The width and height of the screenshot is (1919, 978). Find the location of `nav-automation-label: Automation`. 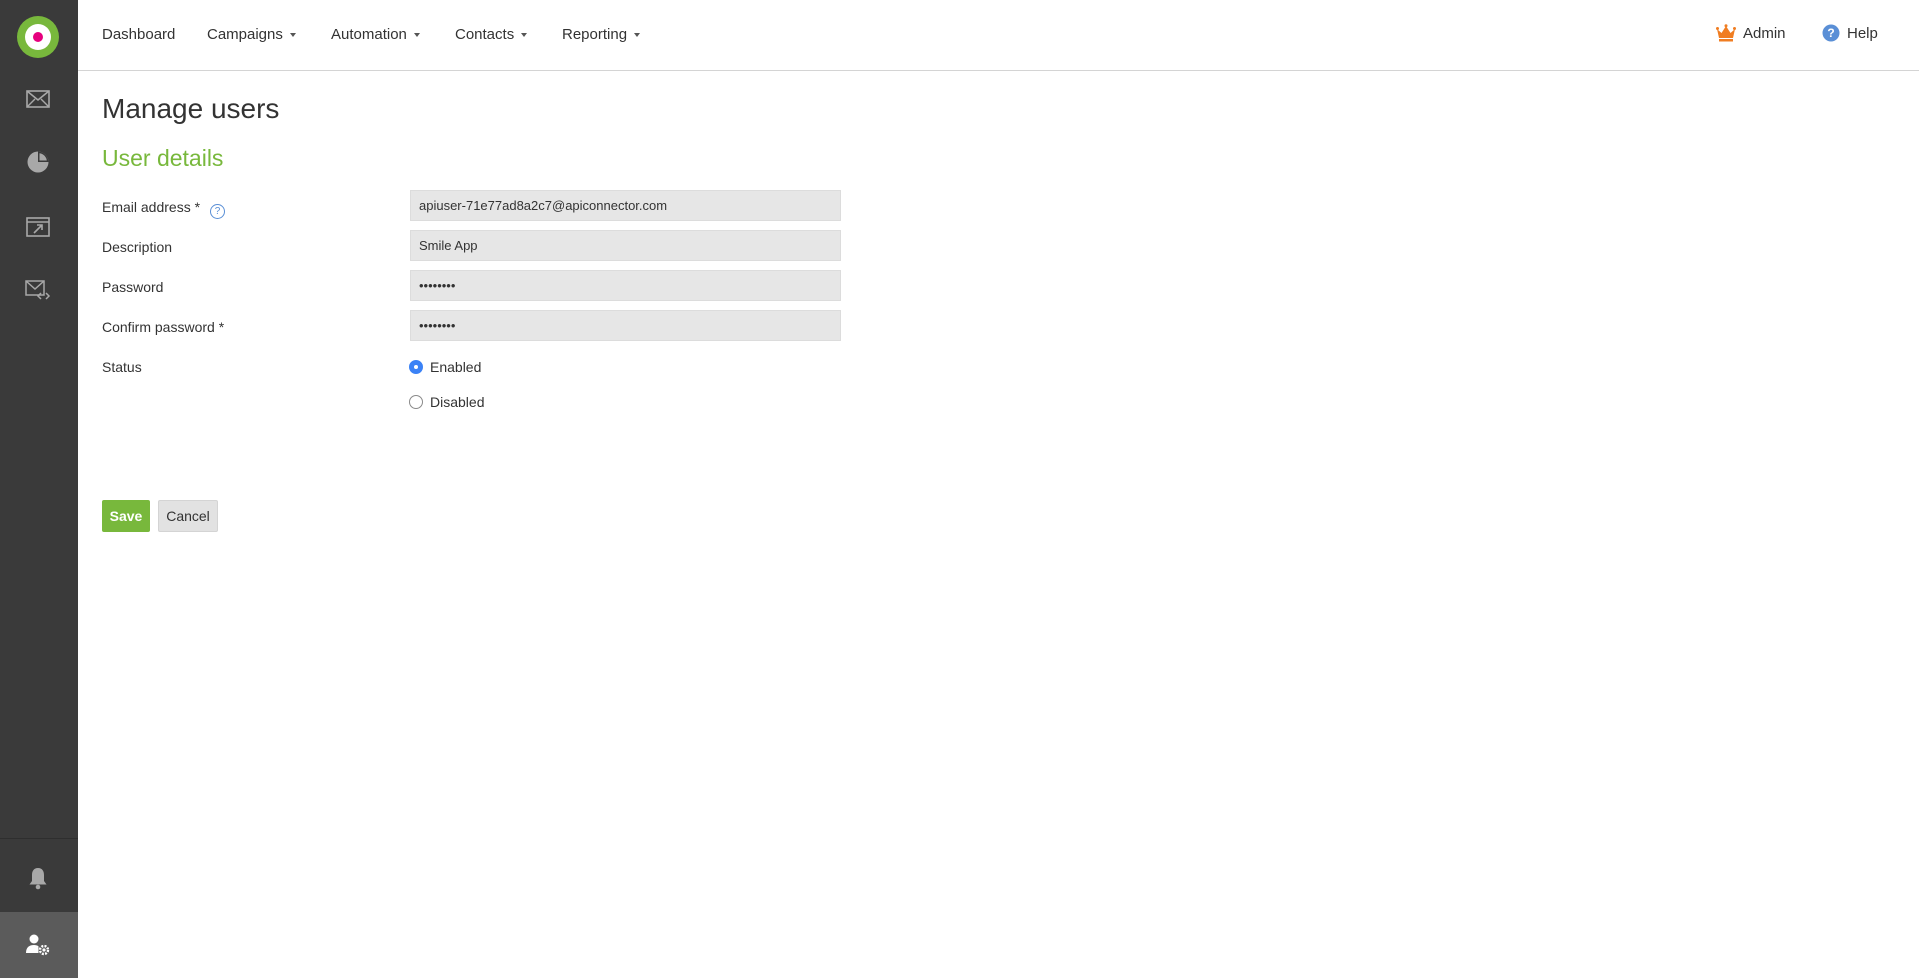

nav-automation-label: Automation is located at coordinates (369, 34).